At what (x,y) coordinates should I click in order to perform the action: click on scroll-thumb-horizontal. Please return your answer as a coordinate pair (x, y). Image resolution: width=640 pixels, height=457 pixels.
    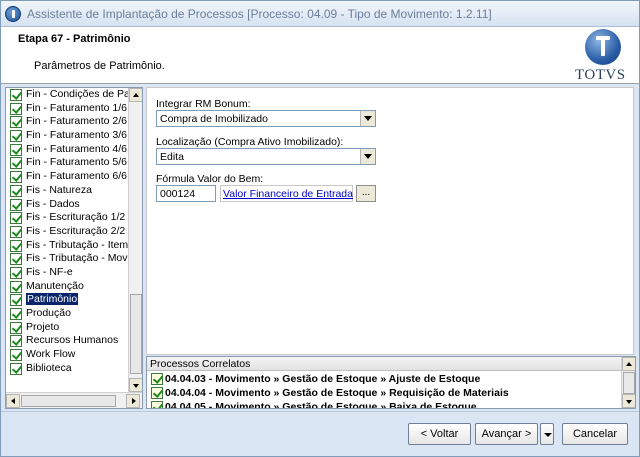
    Looking at the image, I should click on (68, 401).